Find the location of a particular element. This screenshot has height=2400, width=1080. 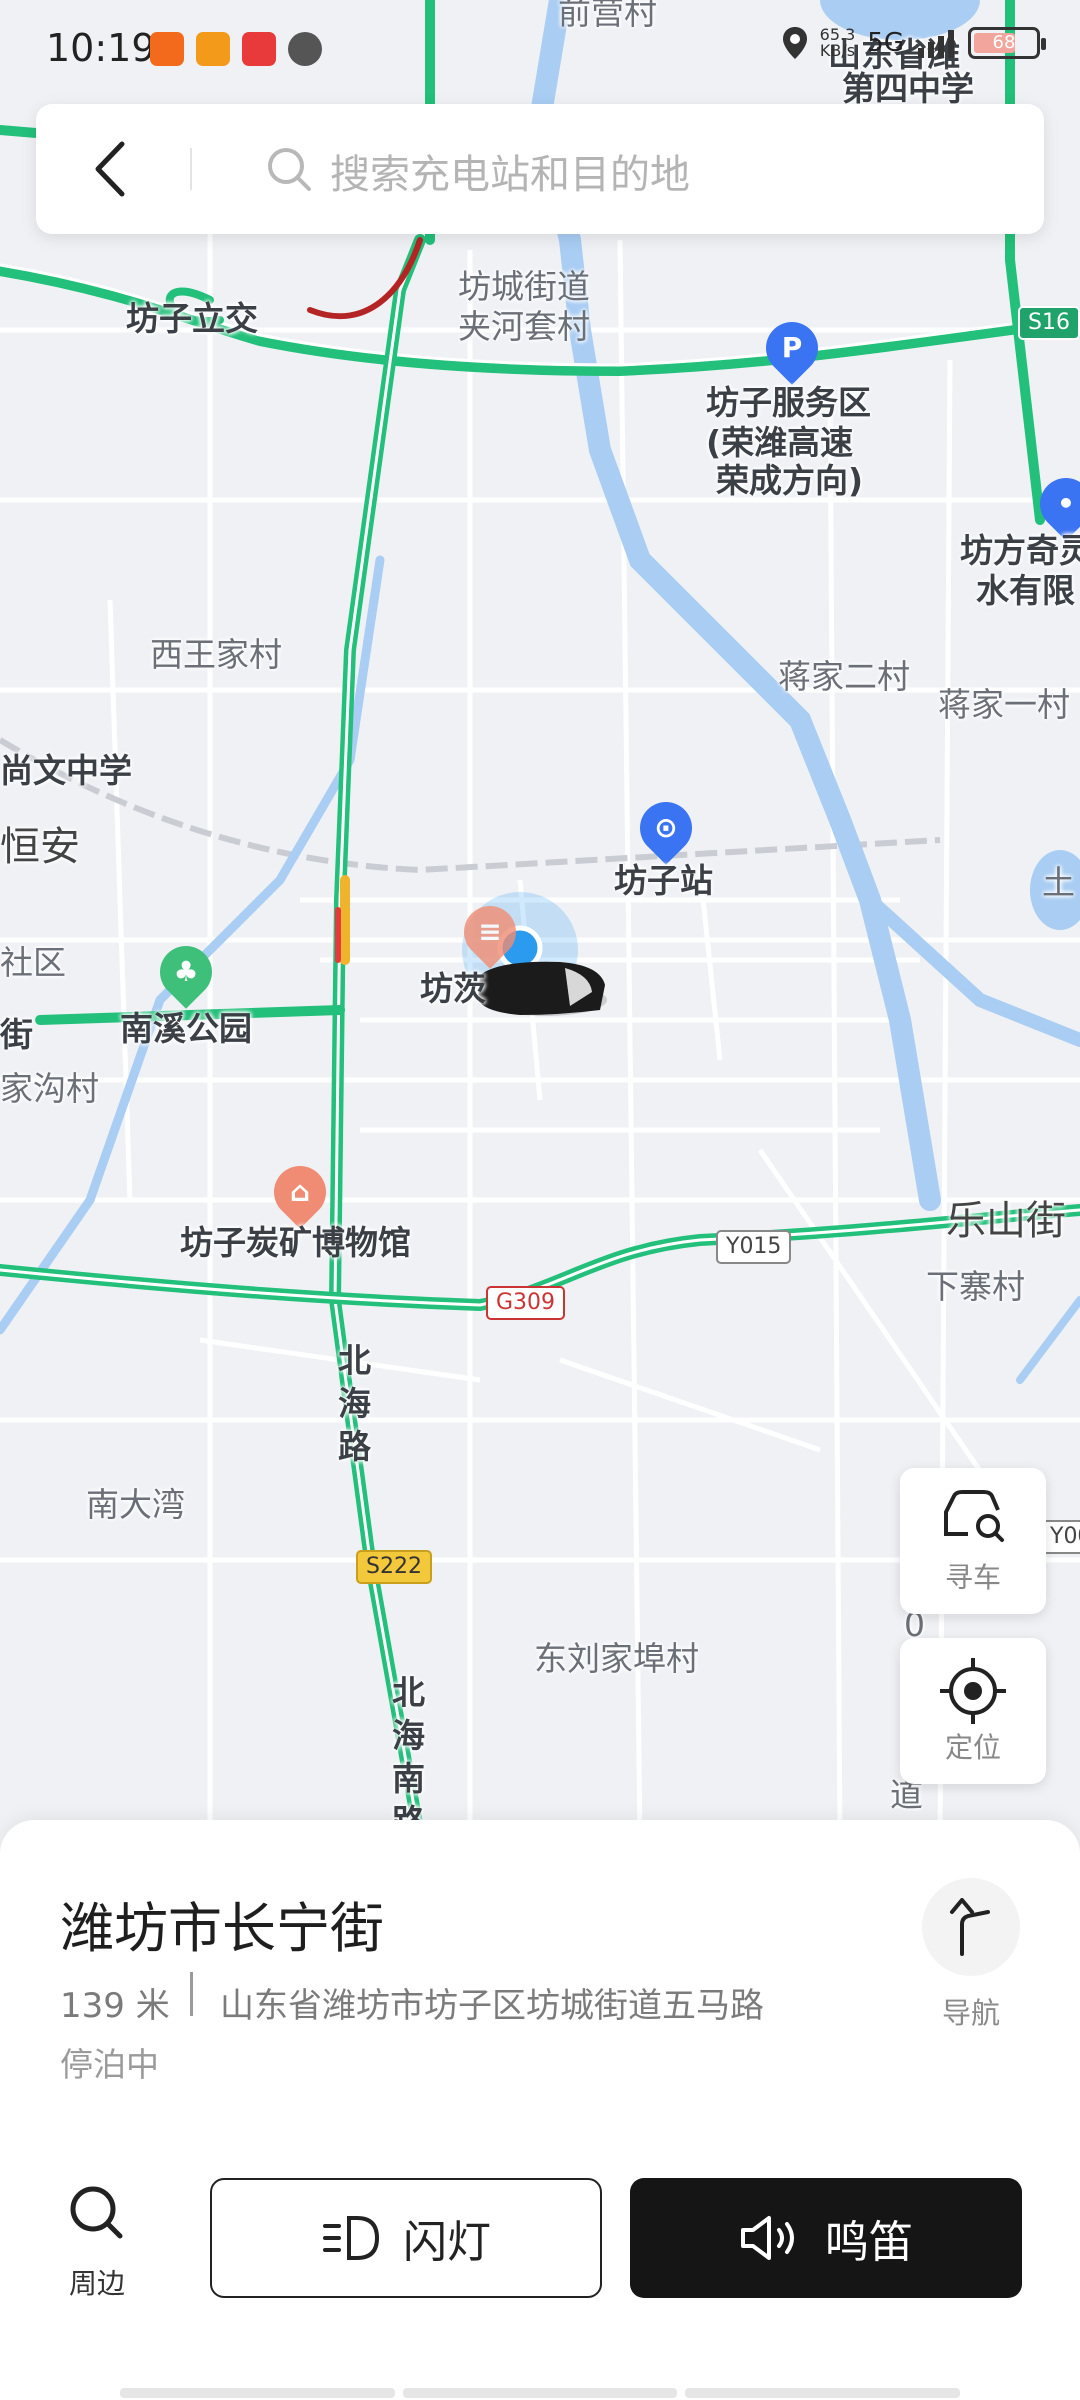

map-label: 社区 is located at coordinates (33, 962).